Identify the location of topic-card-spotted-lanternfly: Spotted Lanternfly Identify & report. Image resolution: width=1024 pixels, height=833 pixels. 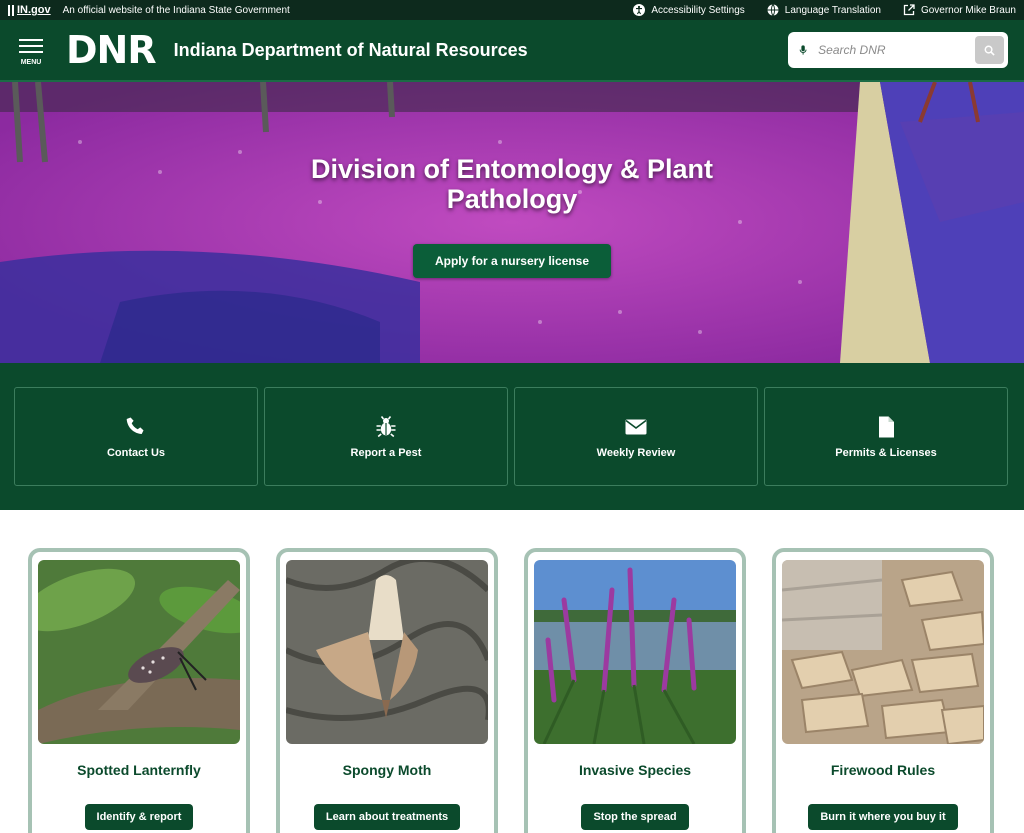
(139, 690).